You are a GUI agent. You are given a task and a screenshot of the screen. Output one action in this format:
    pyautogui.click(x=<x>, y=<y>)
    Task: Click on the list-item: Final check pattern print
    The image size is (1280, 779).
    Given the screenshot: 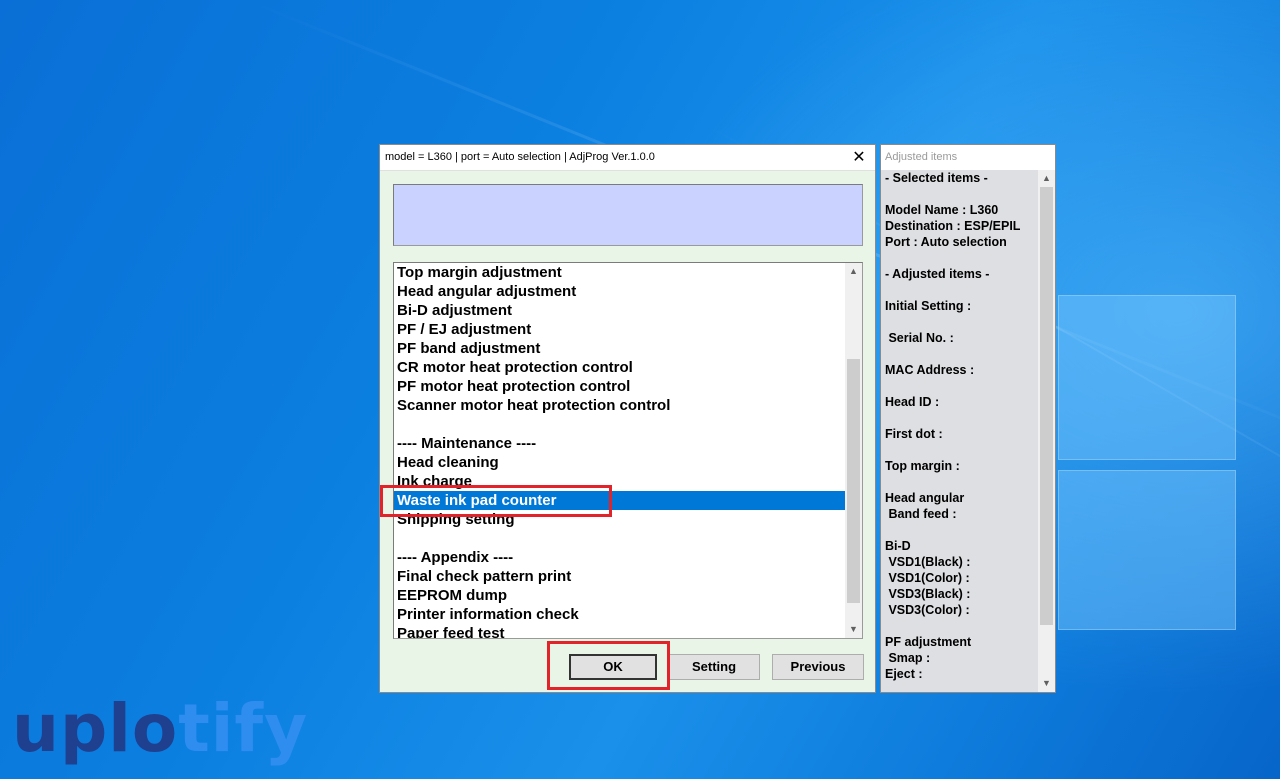 What is the action you would take?
    pyautogui.click(x=620, y=576)
    